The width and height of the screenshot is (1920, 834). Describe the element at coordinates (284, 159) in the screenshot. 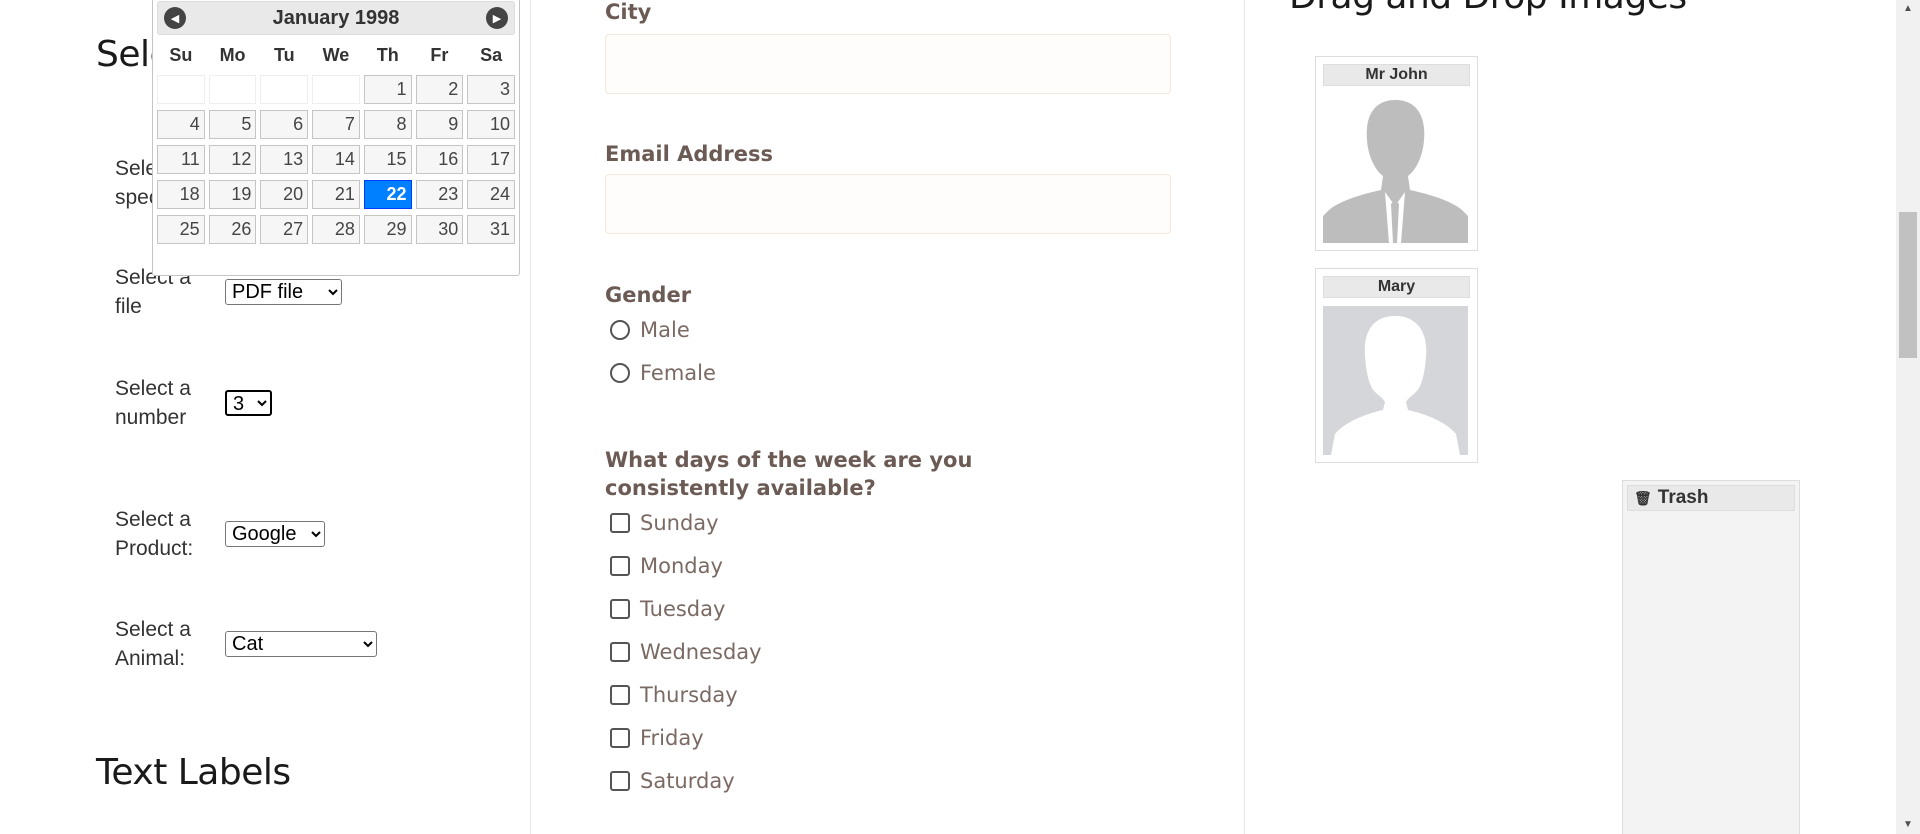

I see `calendar-day: 13` at that location.